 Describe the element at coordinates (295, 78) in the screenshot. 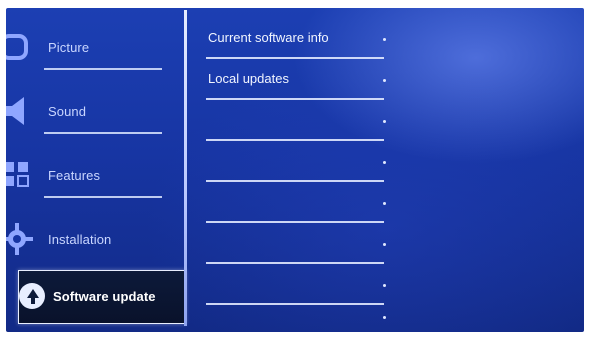

I see `submenu-item-local-updates: Local updates` at that location.